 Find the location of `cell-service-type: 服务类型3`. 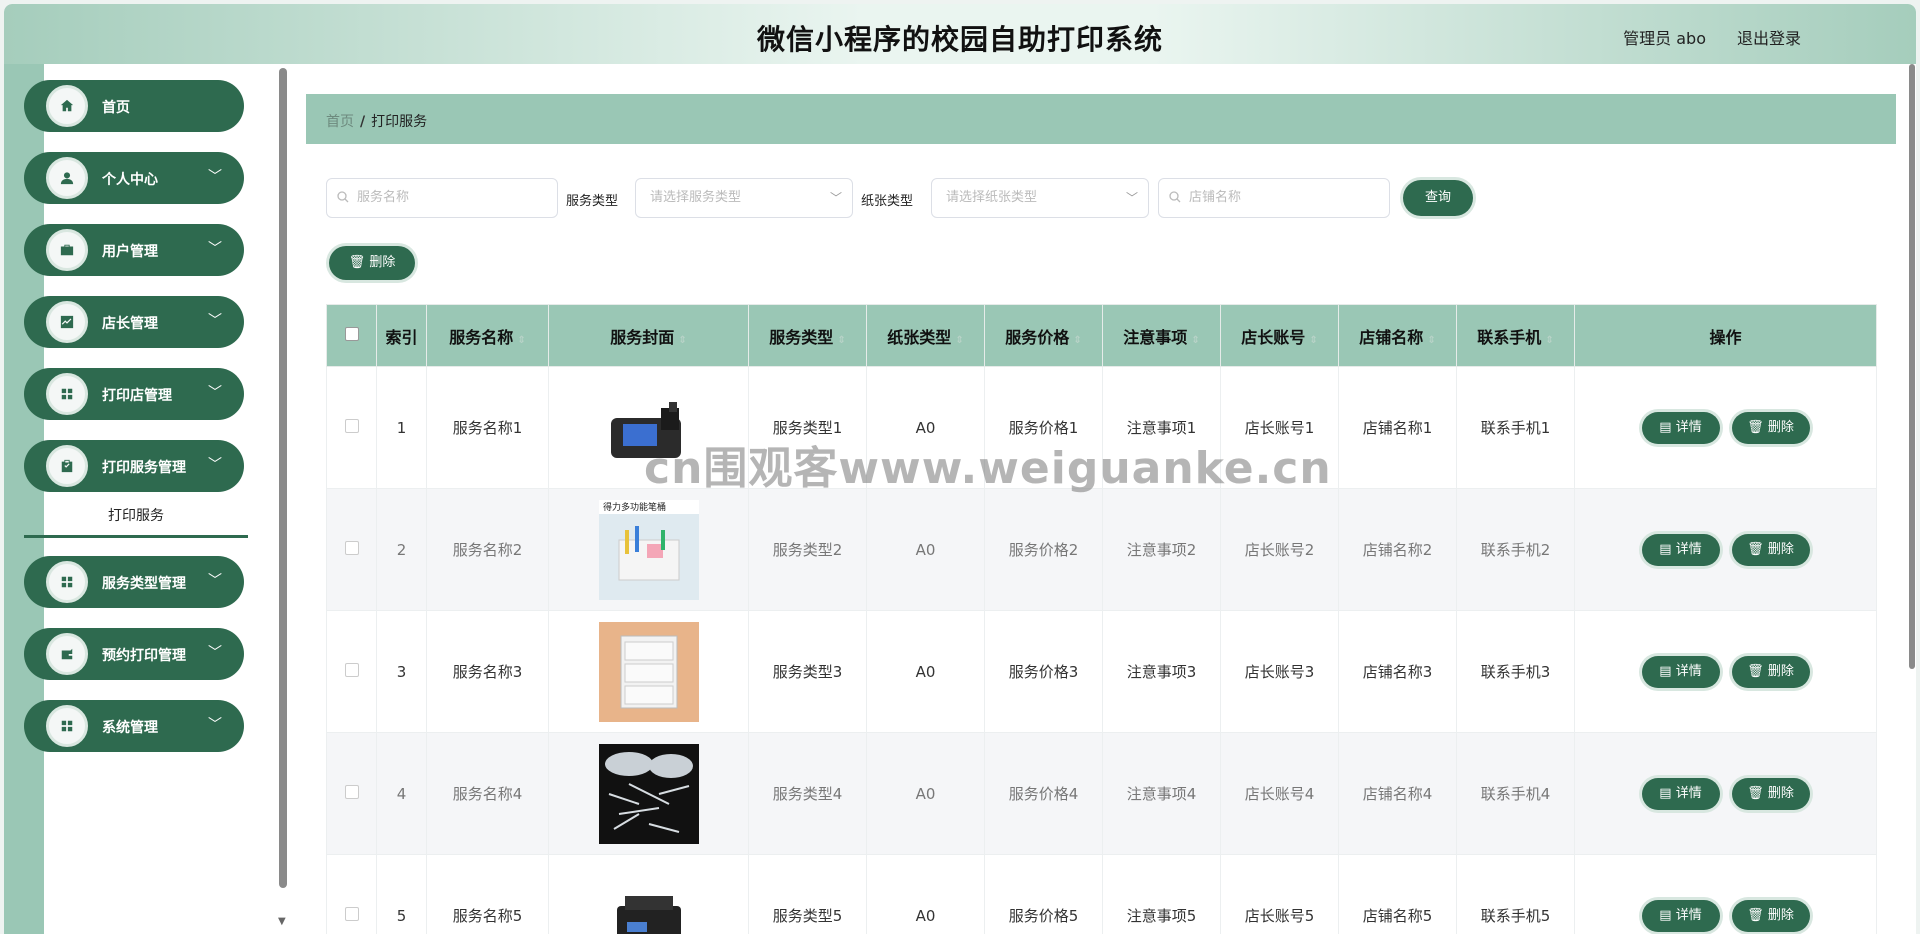

cell-service-type: 服务类型3 is located at coordinates (807, 671).